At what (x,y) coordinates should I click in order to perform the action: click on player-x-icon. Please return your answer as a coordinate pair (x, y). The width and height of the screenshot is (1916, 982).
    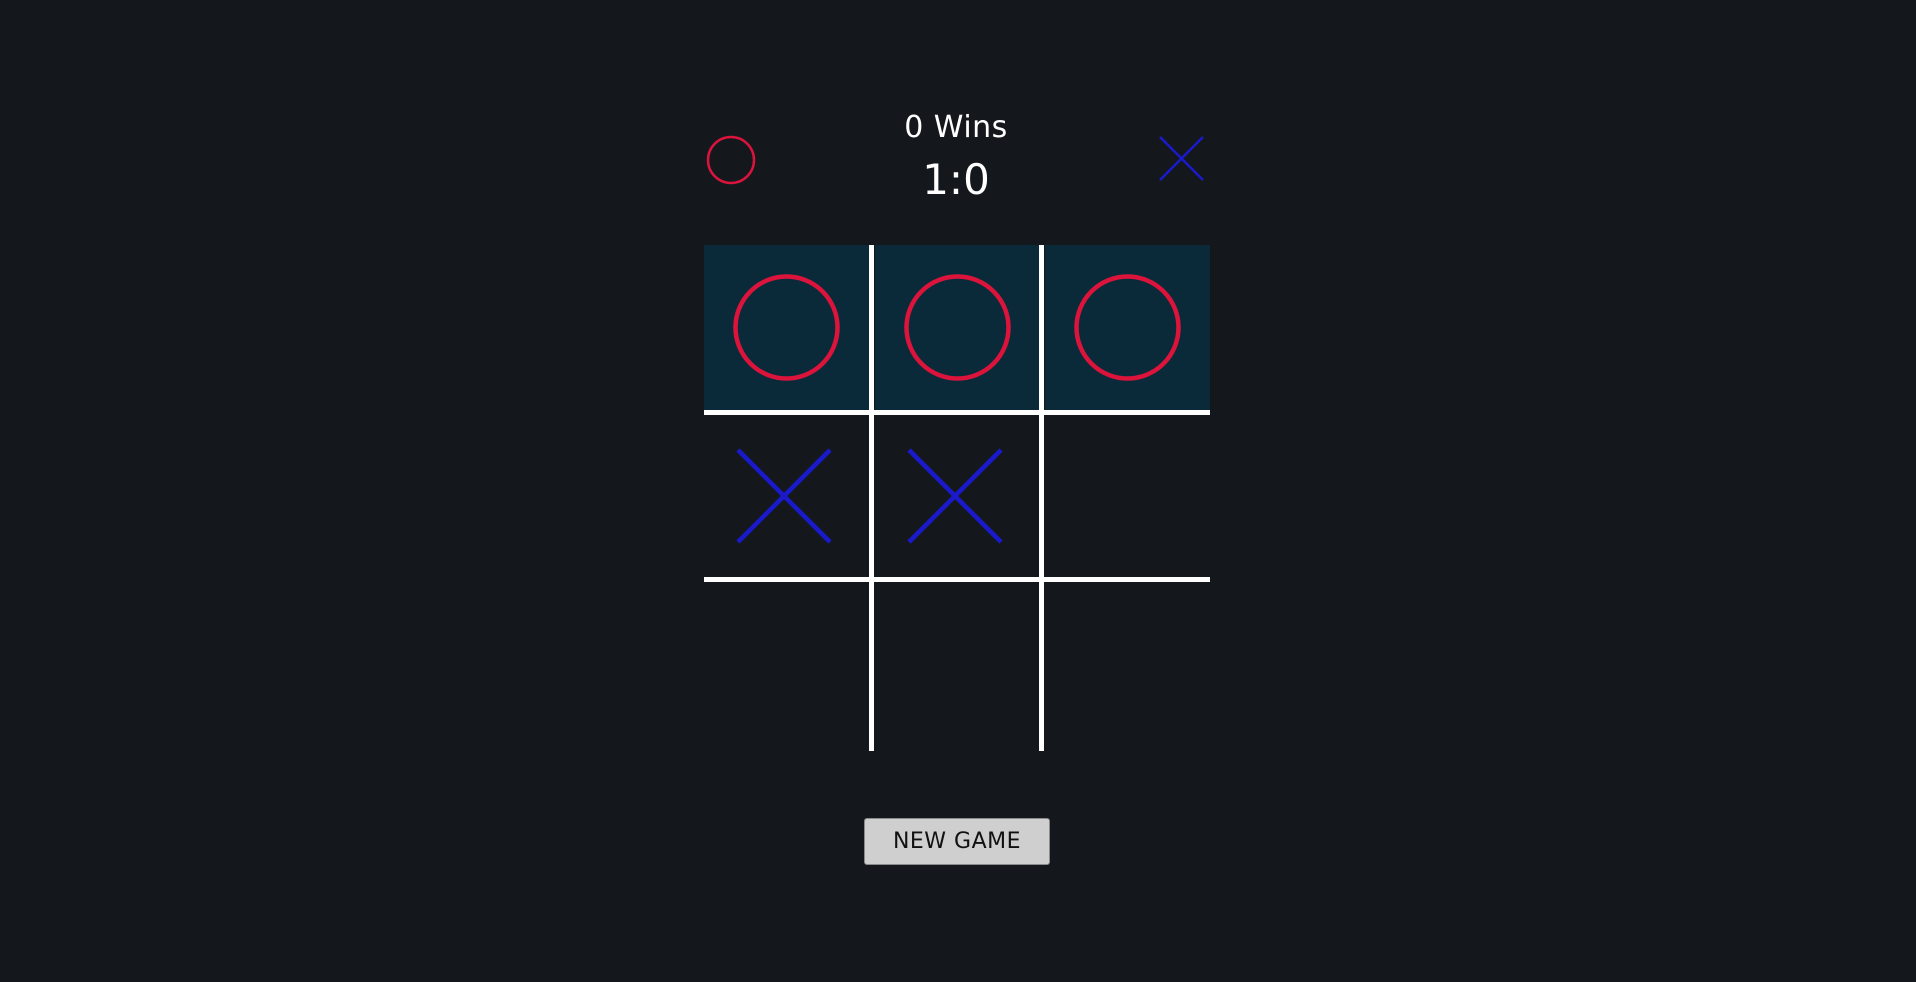
    Looking at the image, I should click on (1181, 158).